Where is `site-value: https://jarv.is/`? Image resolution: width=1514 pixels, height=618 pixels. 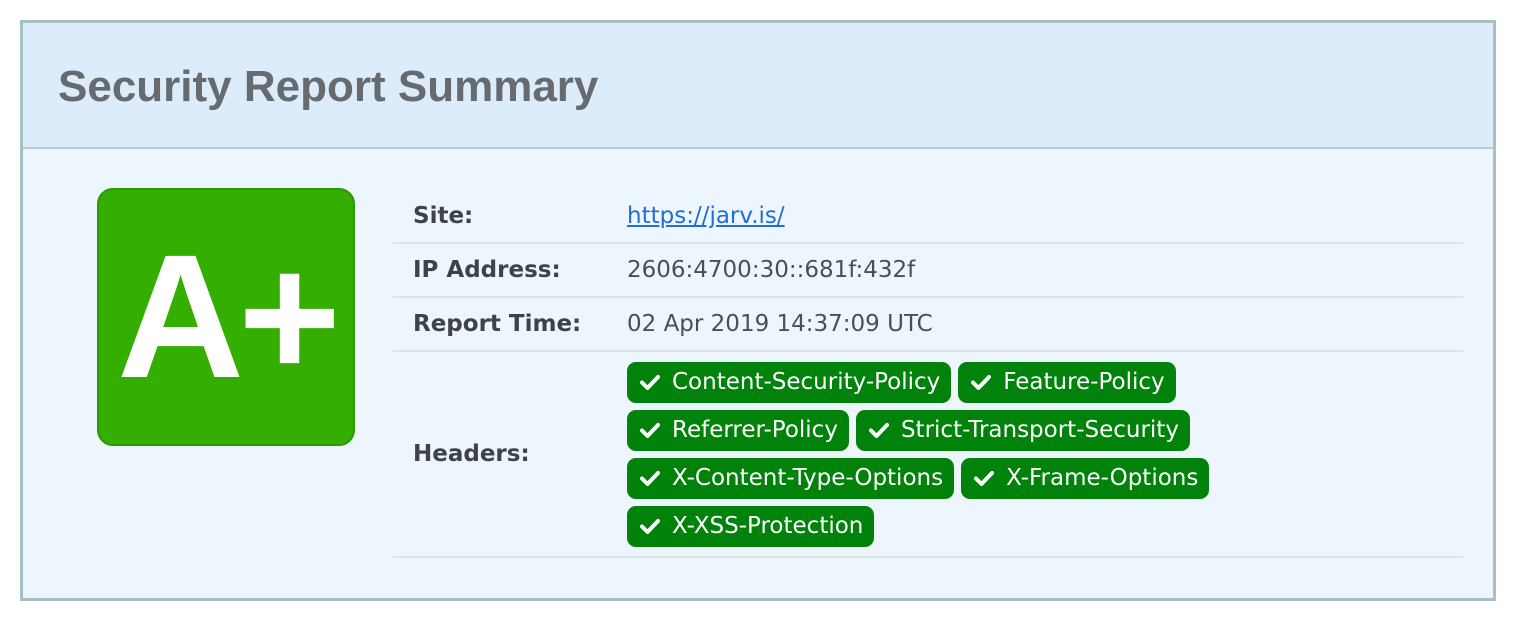
site-value: https://jarv.is/ is located at coordinates (706, 216).